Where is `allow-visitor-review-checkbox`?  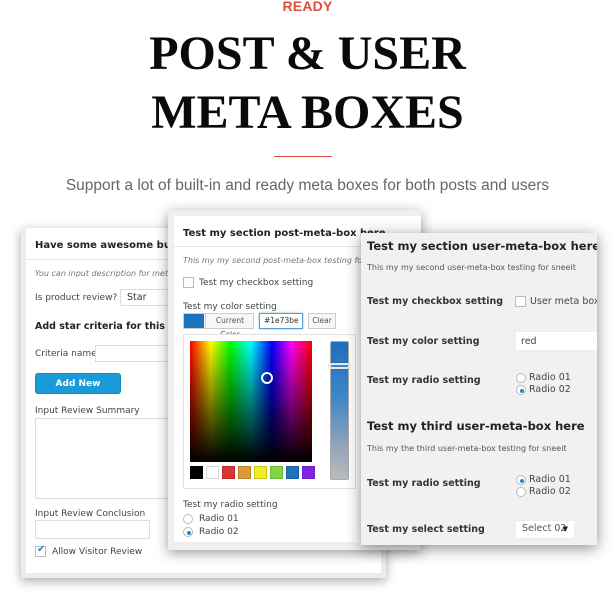
allow-visitor-review-checkbox is located at coordinates (40, 550).